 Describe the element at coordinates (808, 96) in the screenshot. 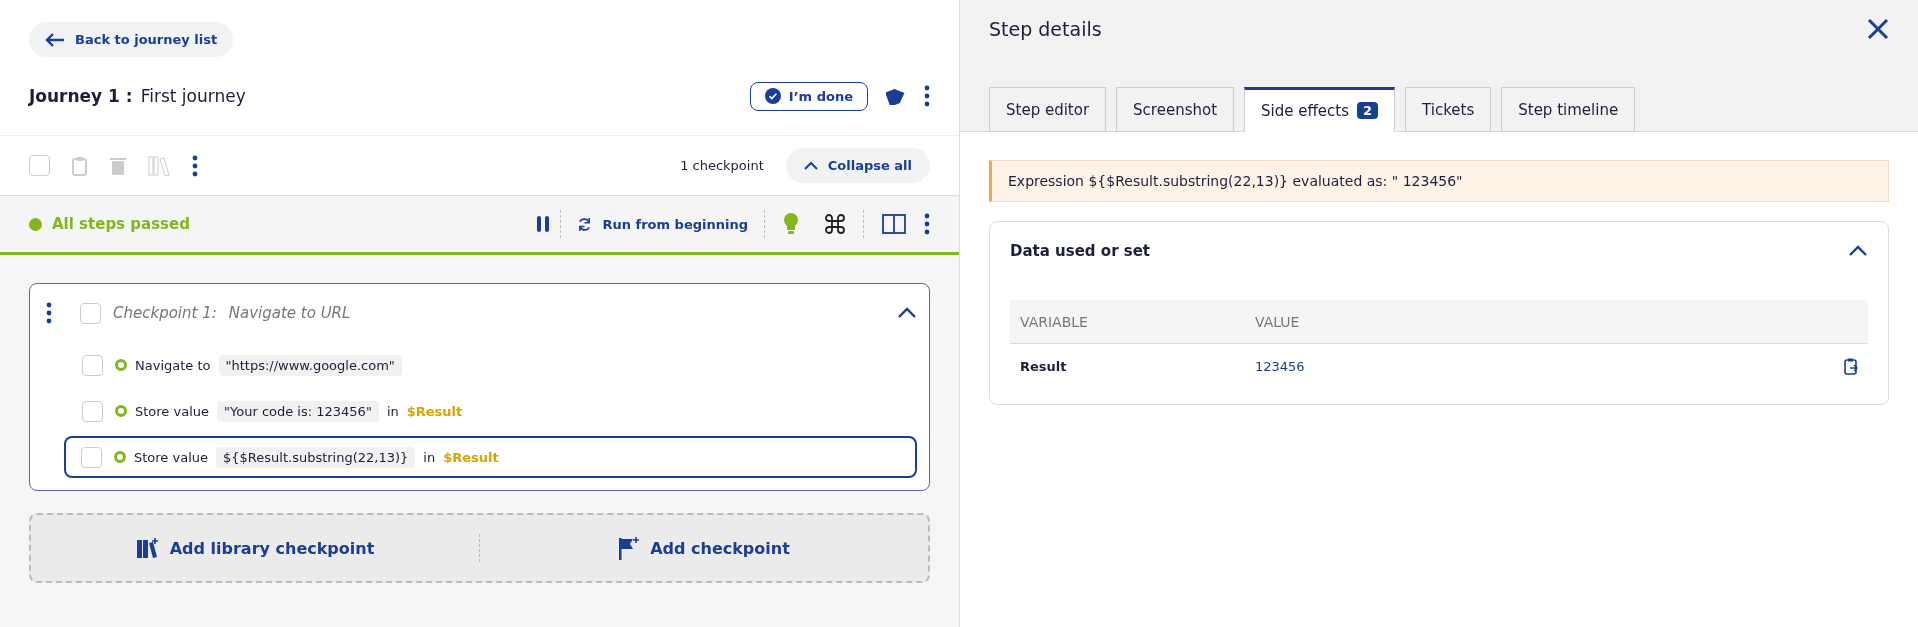

I see `done-button: I’m done` at that location.